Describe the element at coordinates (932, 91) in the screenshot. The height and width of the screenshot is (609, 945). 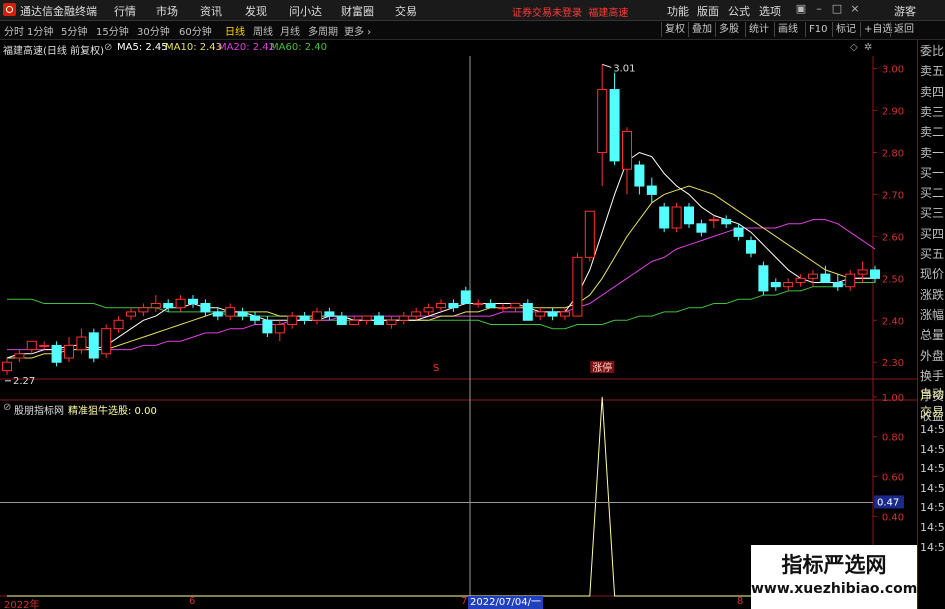
I see `panel-item: 卖四` at that location.